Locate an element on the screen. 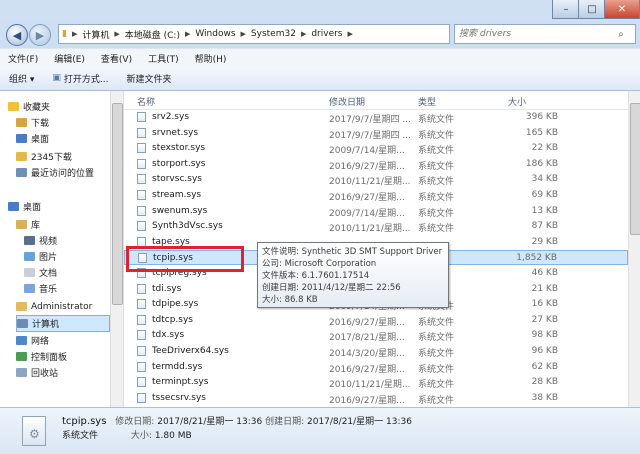 This screenshot has width=640, height=454. column-size: 大小 is located at coordinates (517, 101).